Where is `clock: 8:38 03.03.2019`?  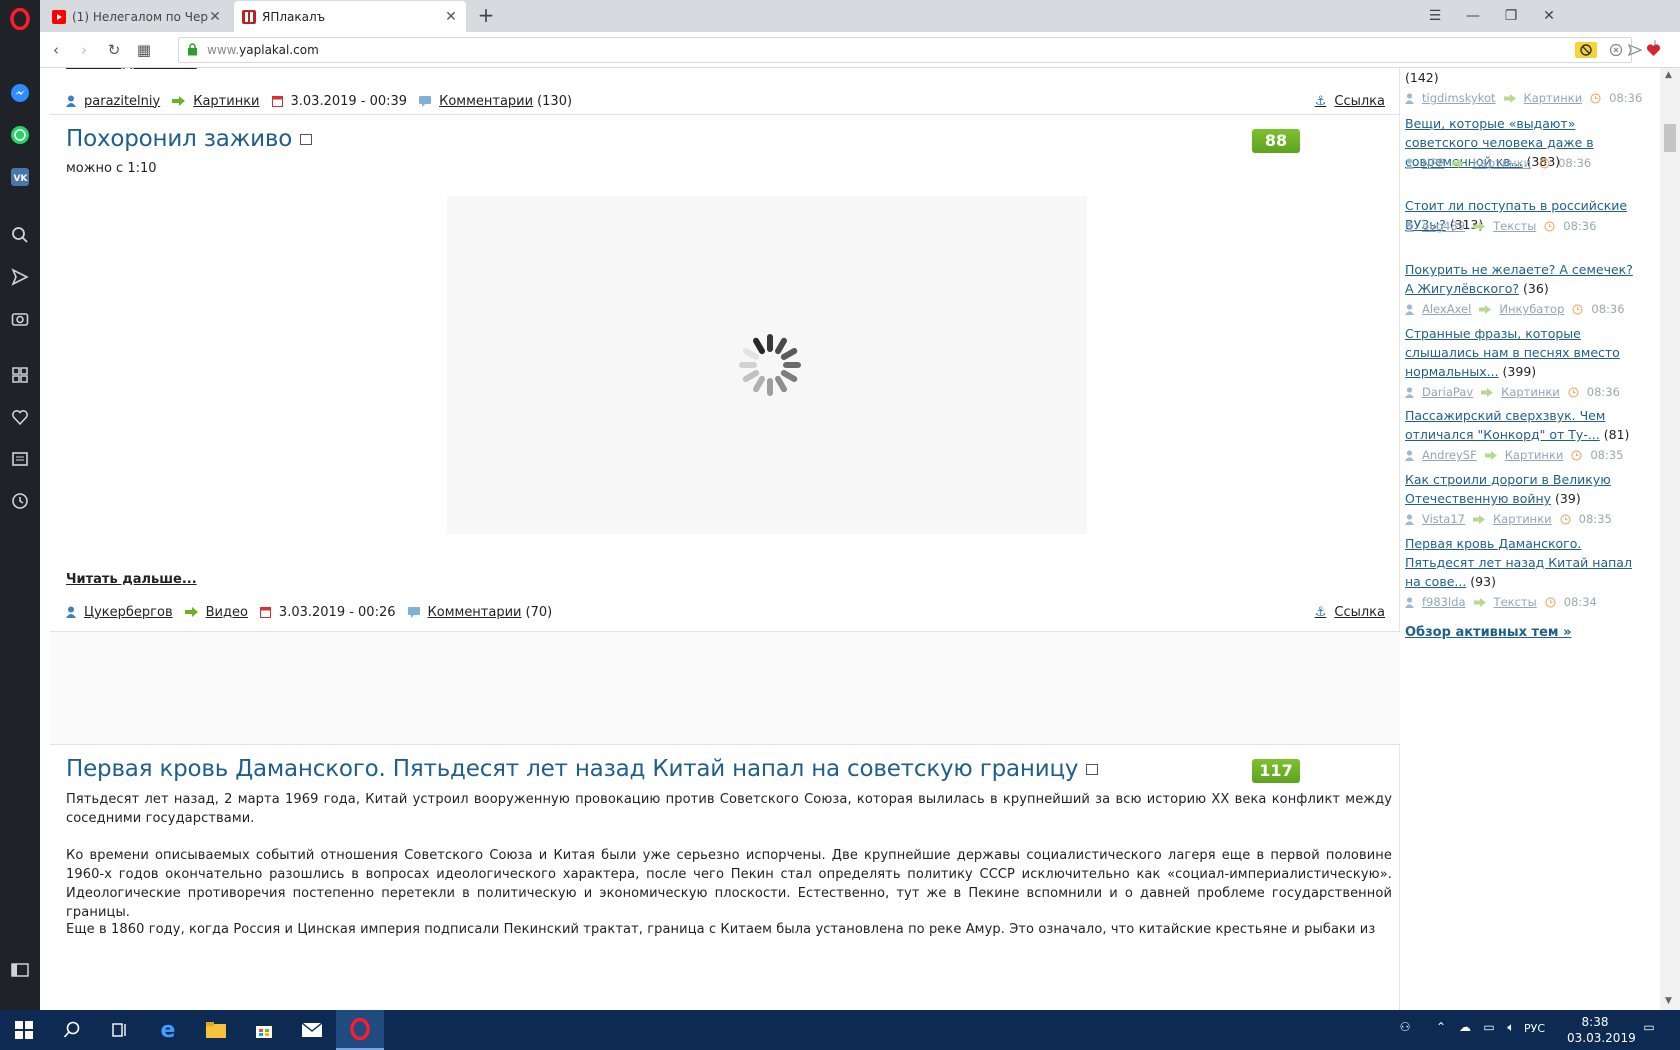 clock: 8:38 03.03.2019 is located at coordinates (1601, 1030).